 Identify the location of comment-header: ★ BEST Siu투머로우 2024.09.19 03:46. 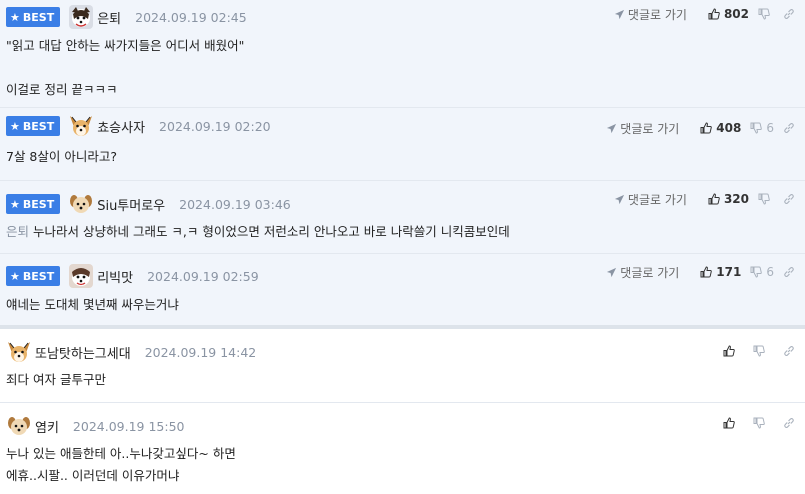
(148, 204).